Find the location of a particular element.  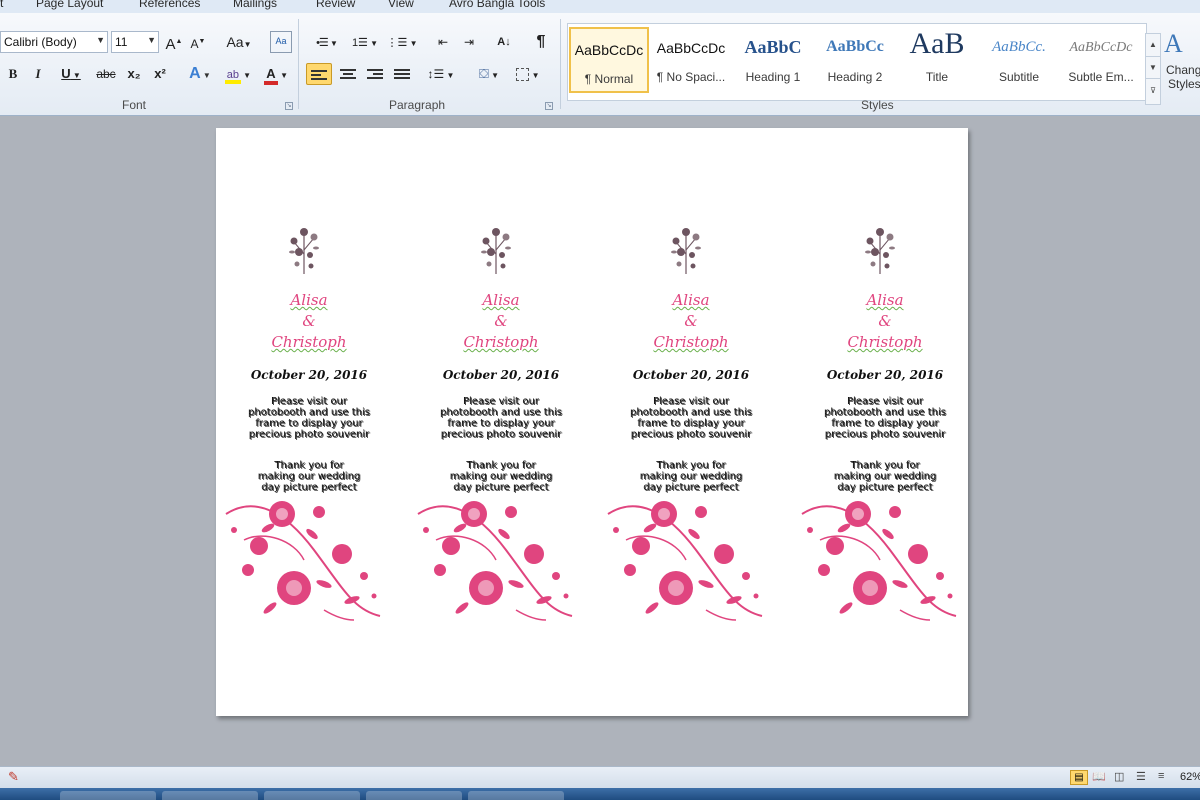

zoom-level: 62% is located at coordinates (1190, 777).